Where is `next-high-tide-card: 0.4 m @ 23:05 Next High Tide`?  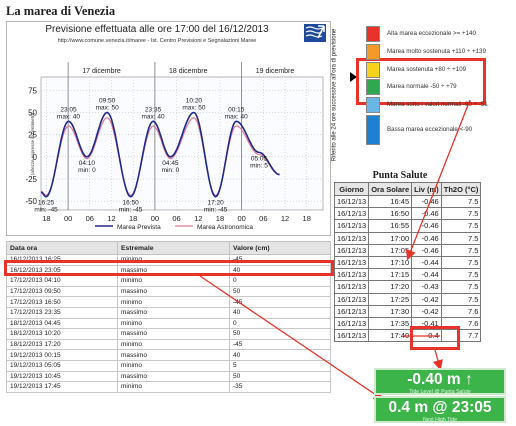 next-high-tide-card: 0.4 m @ 23:05 Next High Tide is located at coordinates (440, 409).